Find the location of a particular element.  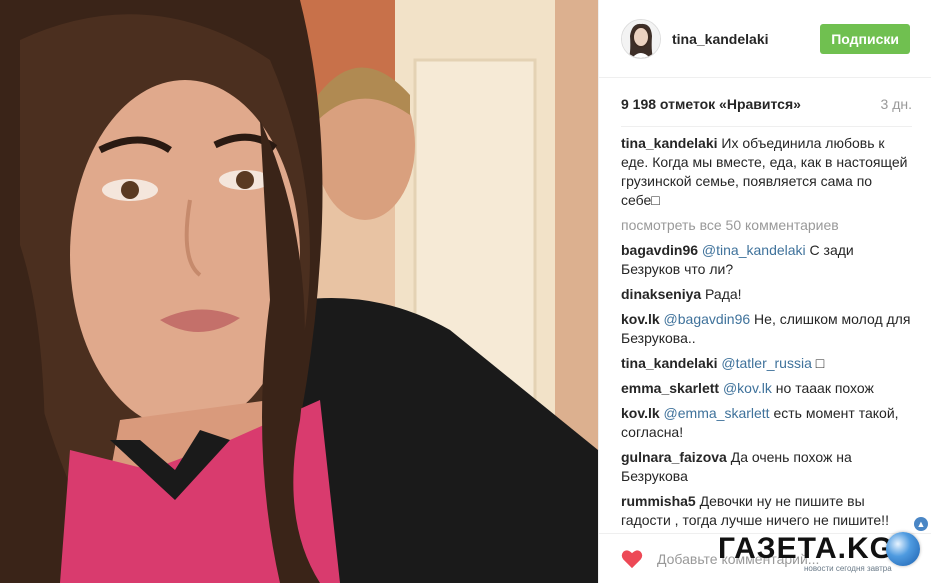

likes-count: 9 198 отметок «Нравится» is located at coordinates (711, 104).